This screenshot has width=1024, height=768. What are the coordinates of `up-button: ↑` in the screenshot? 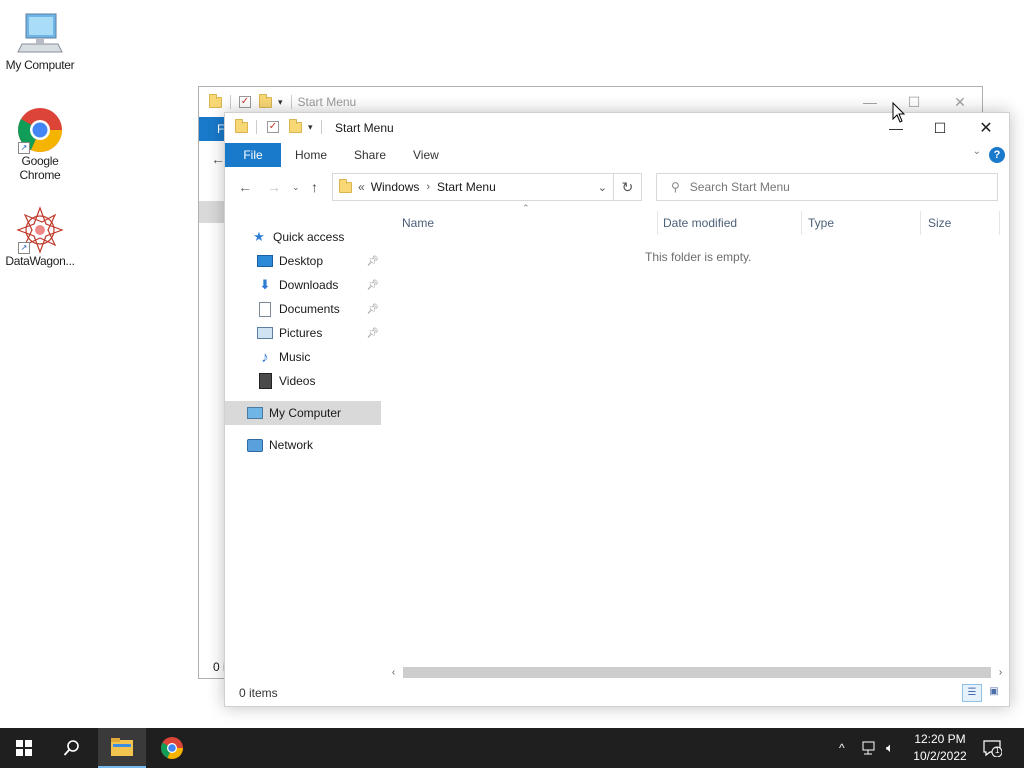 It's located at (314, 187).